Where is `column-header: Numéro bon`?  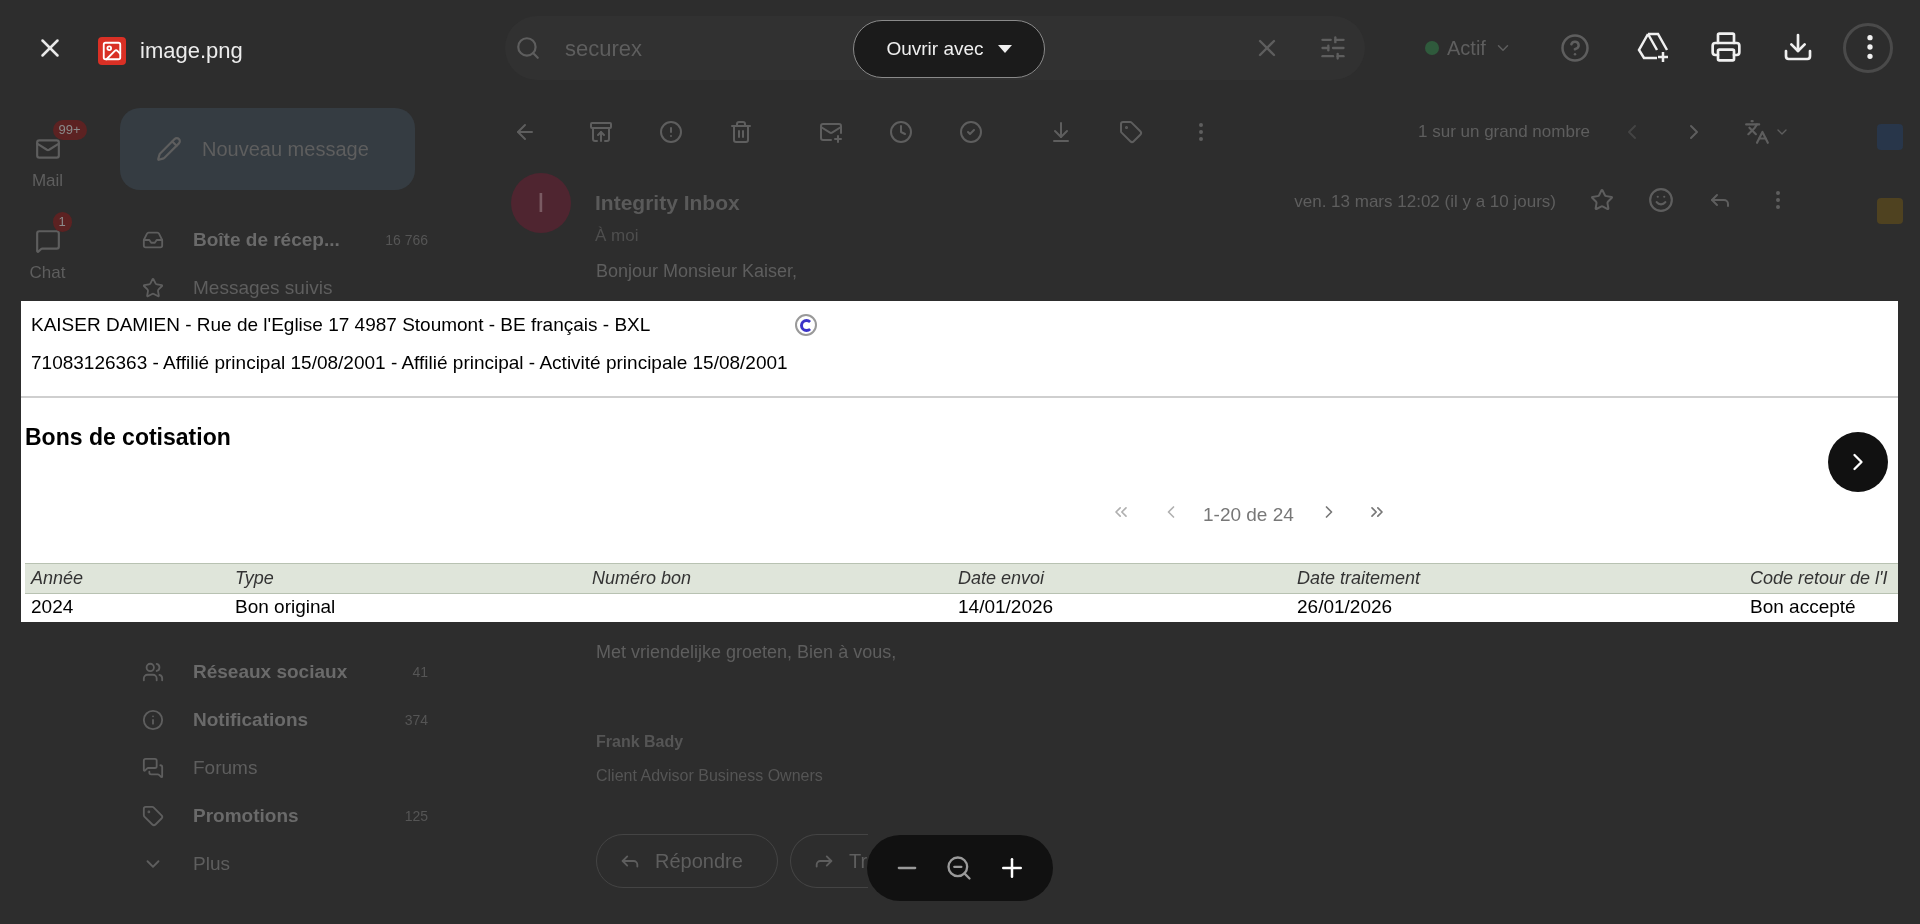 column-header: Numéro bon is located at coordinates (642, 578).